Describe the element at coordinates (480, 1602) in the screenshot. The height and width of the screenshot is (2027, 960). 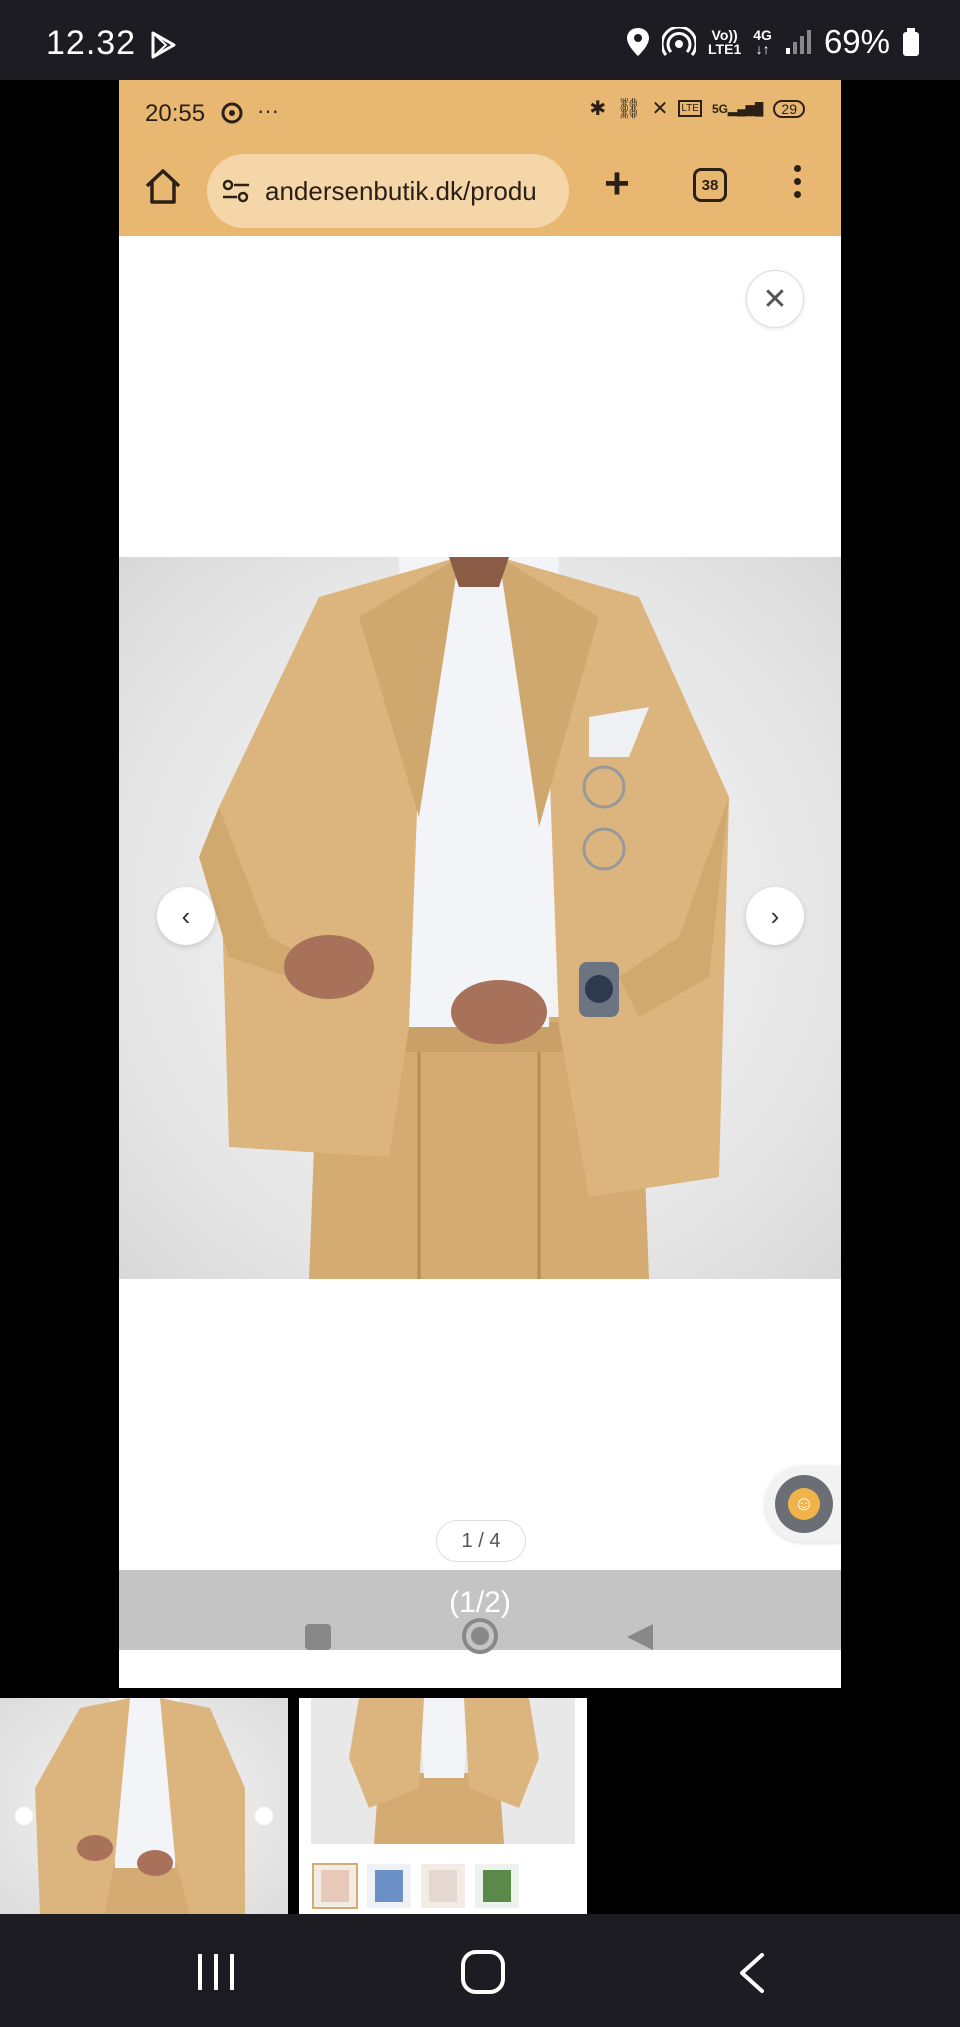
I see `page-indicator: (1/2)` at that location.